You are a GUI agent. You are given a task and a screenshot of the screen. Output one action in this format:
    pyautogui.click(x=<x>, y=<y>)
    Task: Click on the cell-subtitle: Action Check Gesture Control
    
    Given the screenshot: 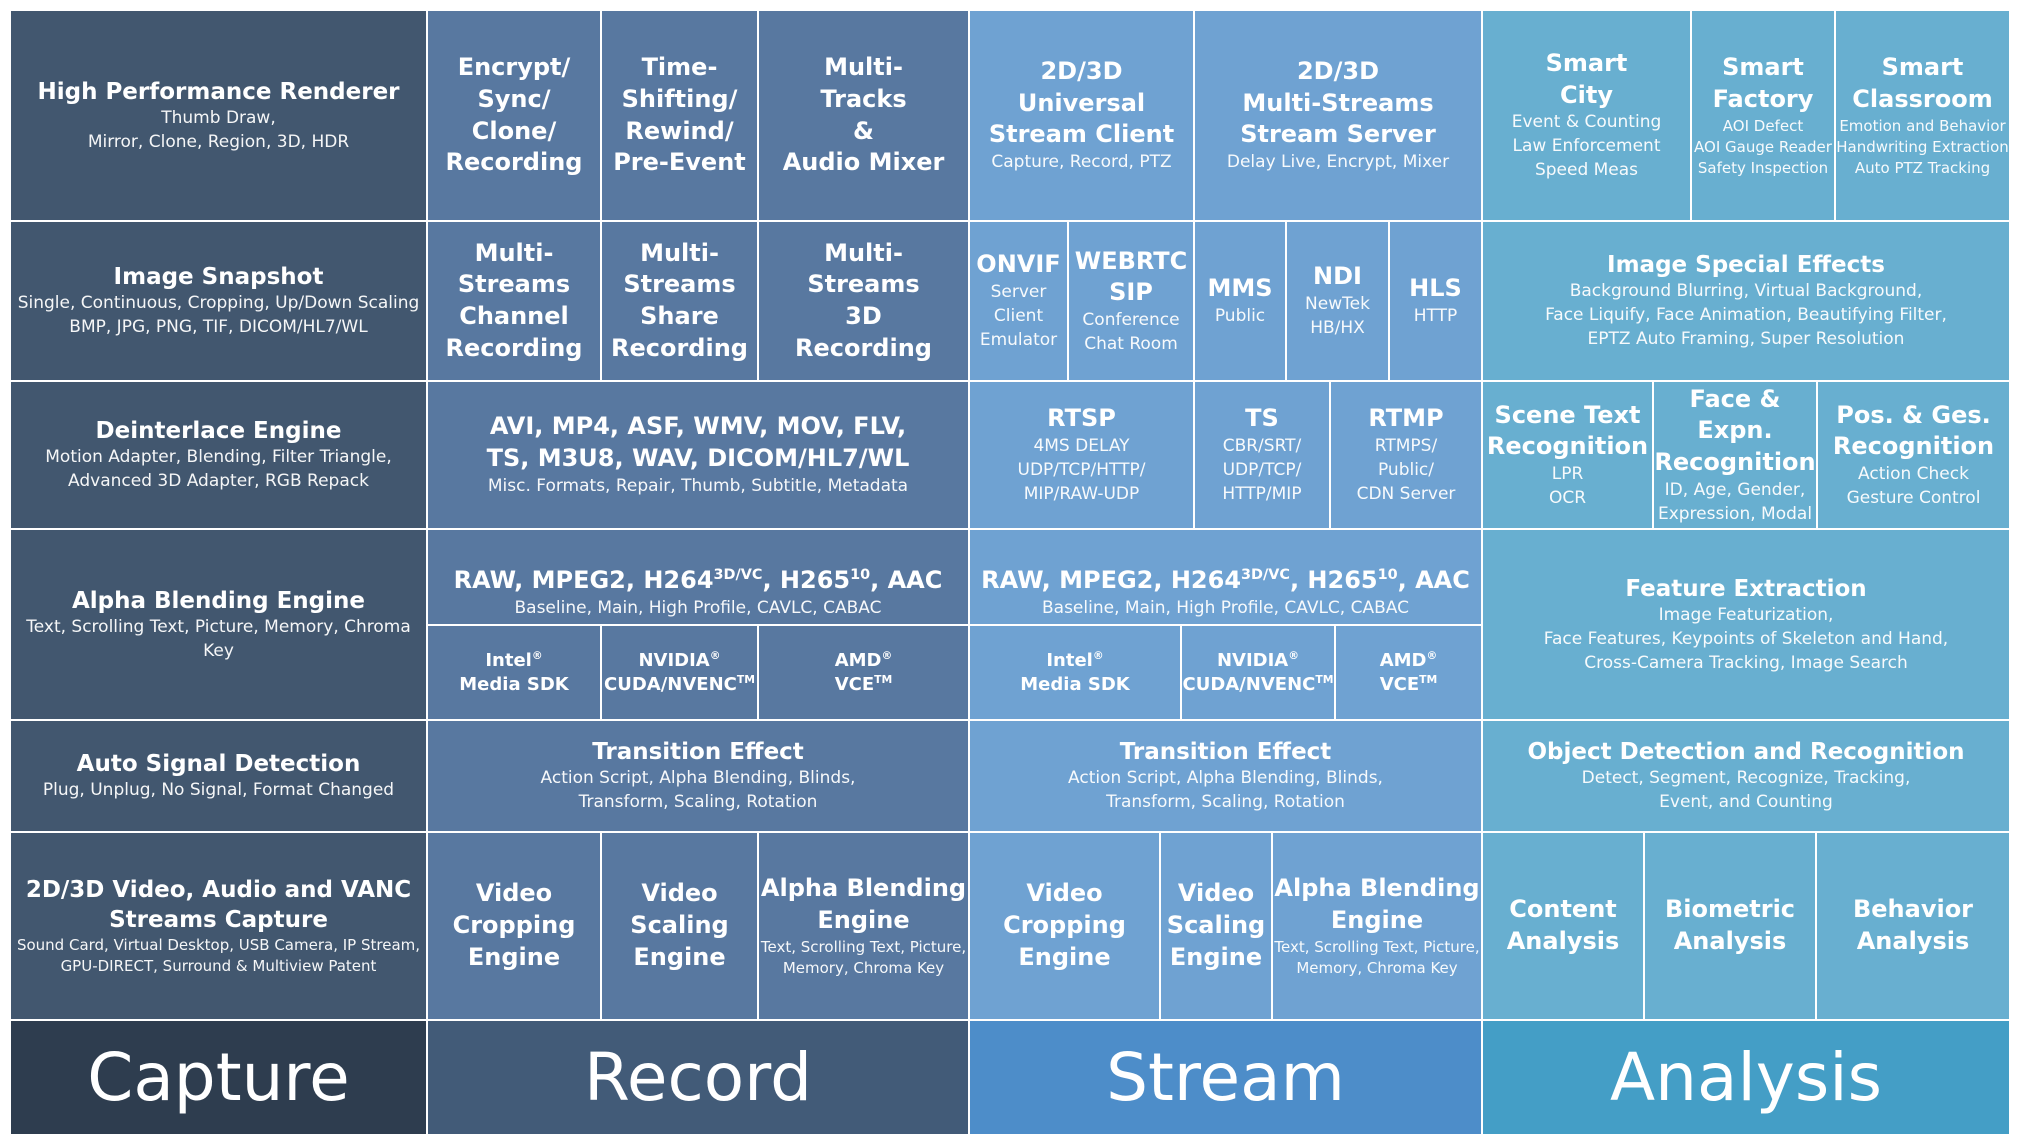 What is the action you would take?
    pyautogui.click(x=1913, y=485)
    